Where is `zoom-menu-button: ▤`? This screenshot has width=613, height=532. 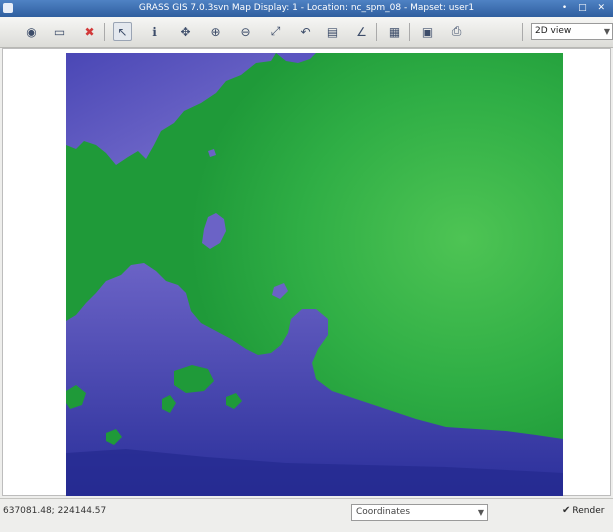 zoom-menu-button: ▤ is located at coordinates (332, 31).